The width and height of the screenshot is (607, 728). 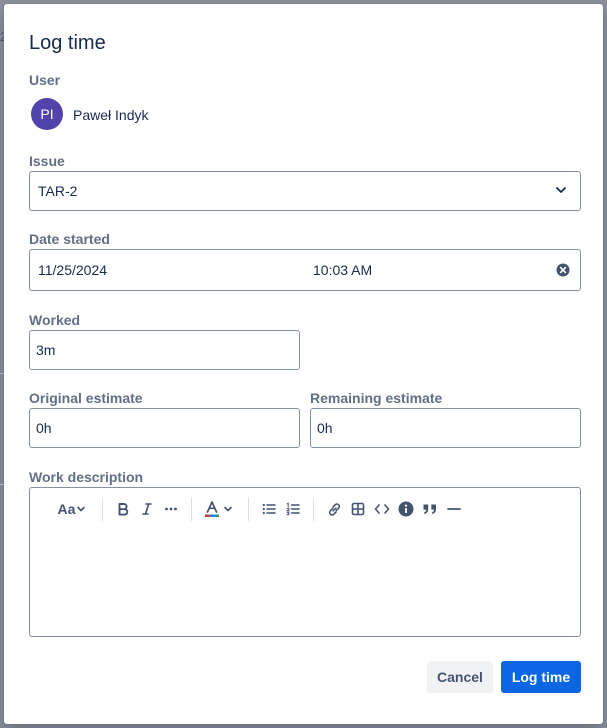 What do you see at coordinates (55, 320) in the screenshot?
I see `worked-label: Worked` at bounding box center [55, 320].